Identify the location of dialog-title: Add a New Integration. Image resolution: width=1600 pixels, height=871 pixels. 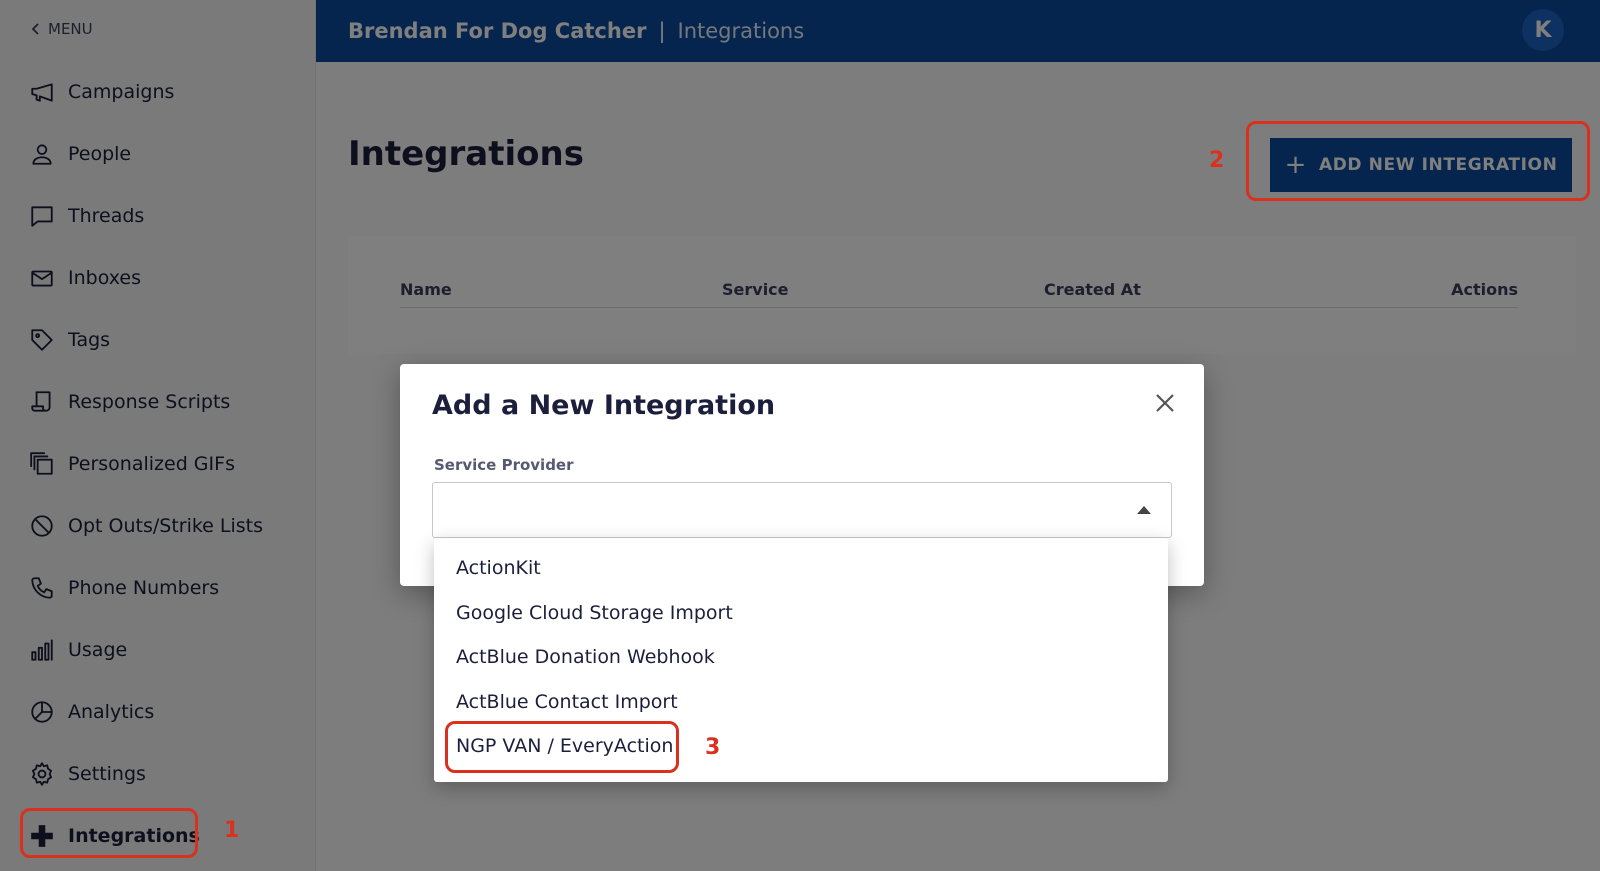
(604, 405).